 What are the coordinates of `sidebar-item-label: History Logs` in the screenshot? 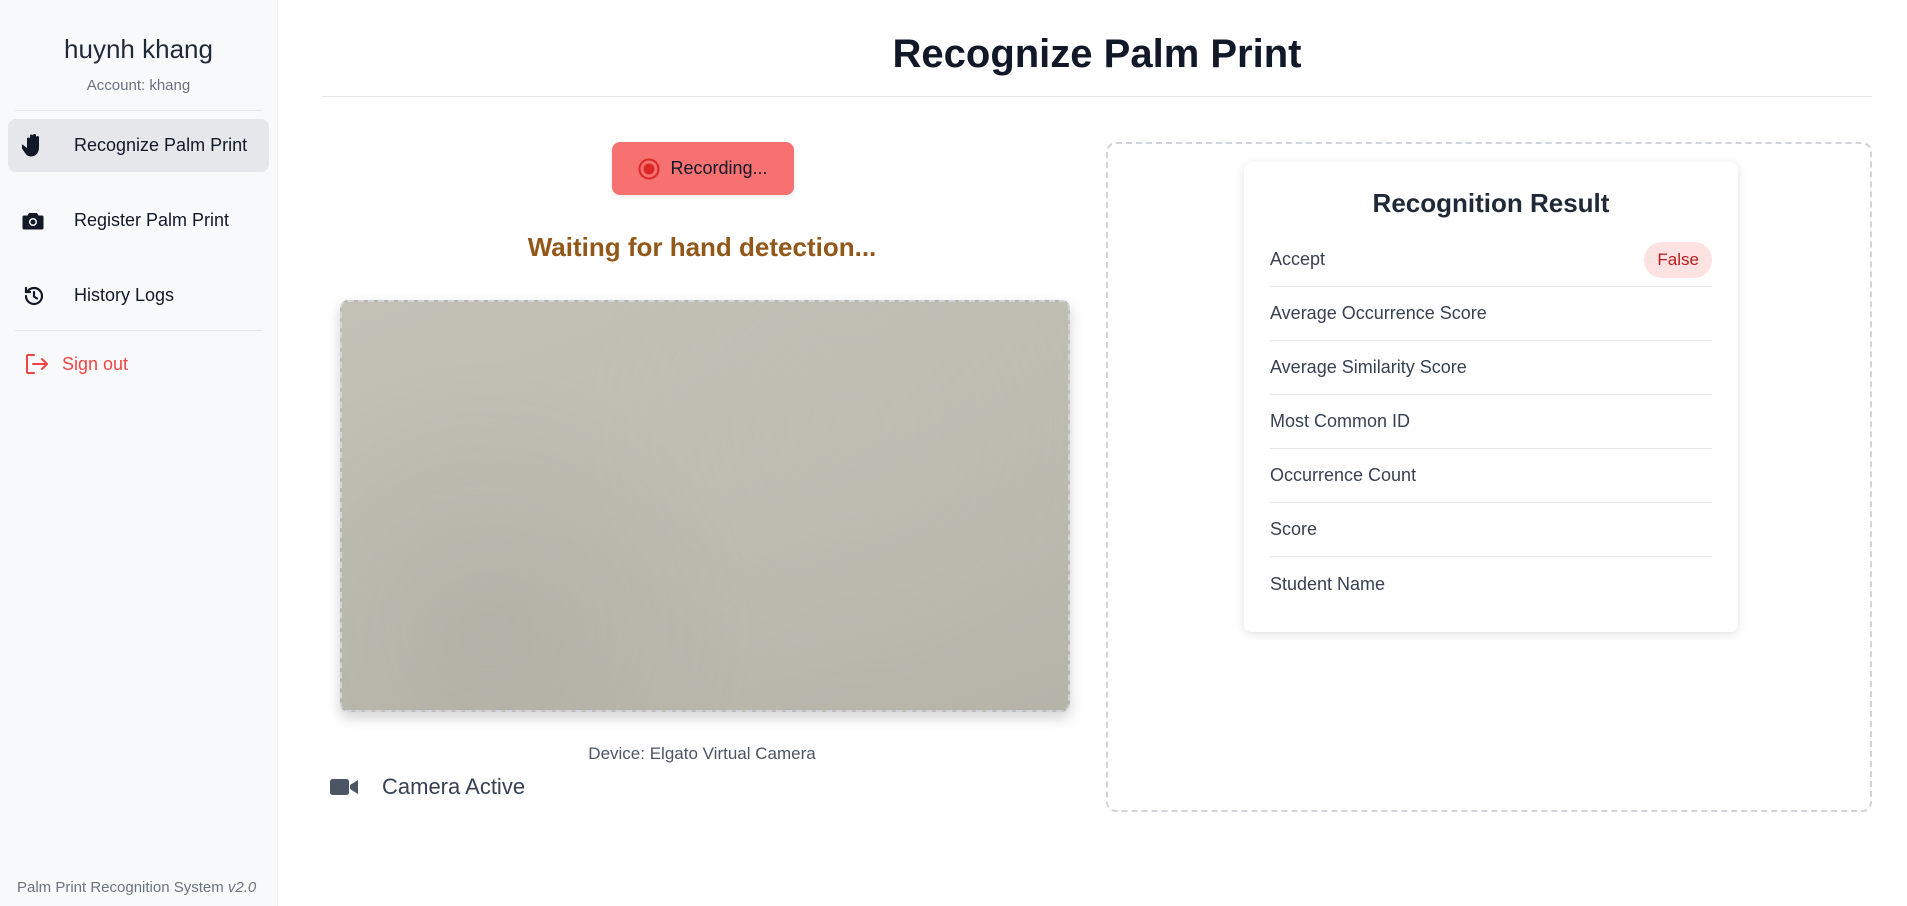 It's located at (124, 295).